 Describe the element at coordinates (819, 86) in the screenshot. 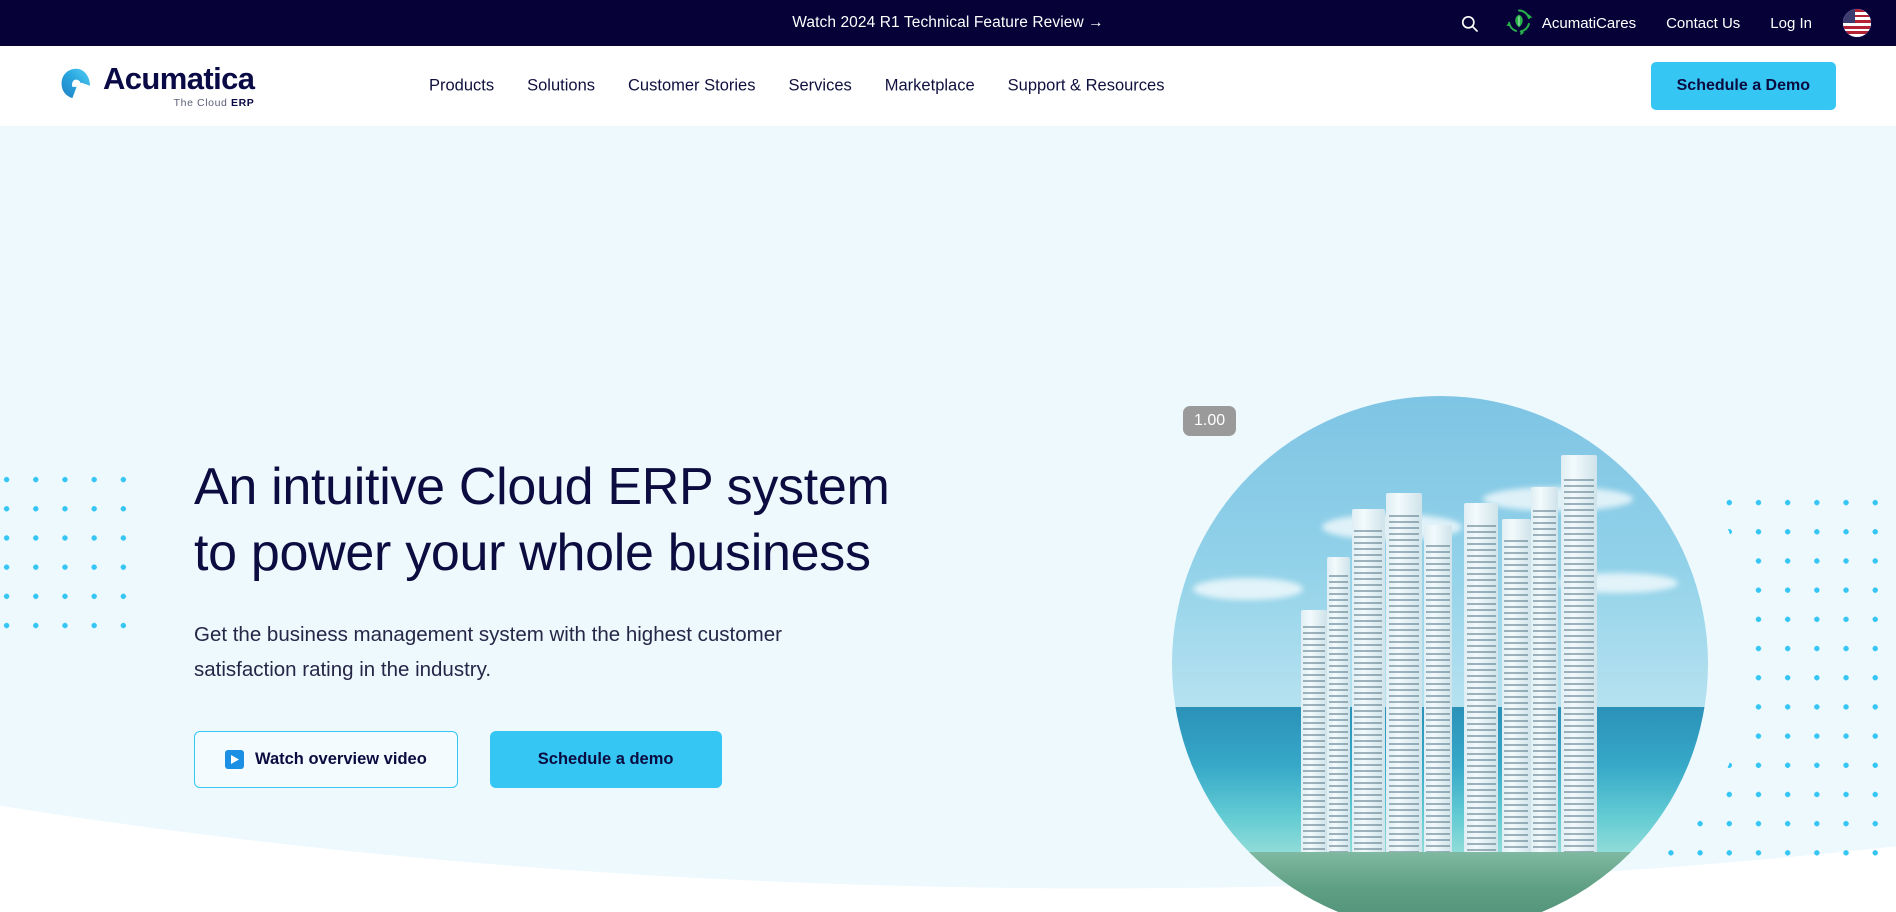

I see `nav-item-services: Services` at that location.